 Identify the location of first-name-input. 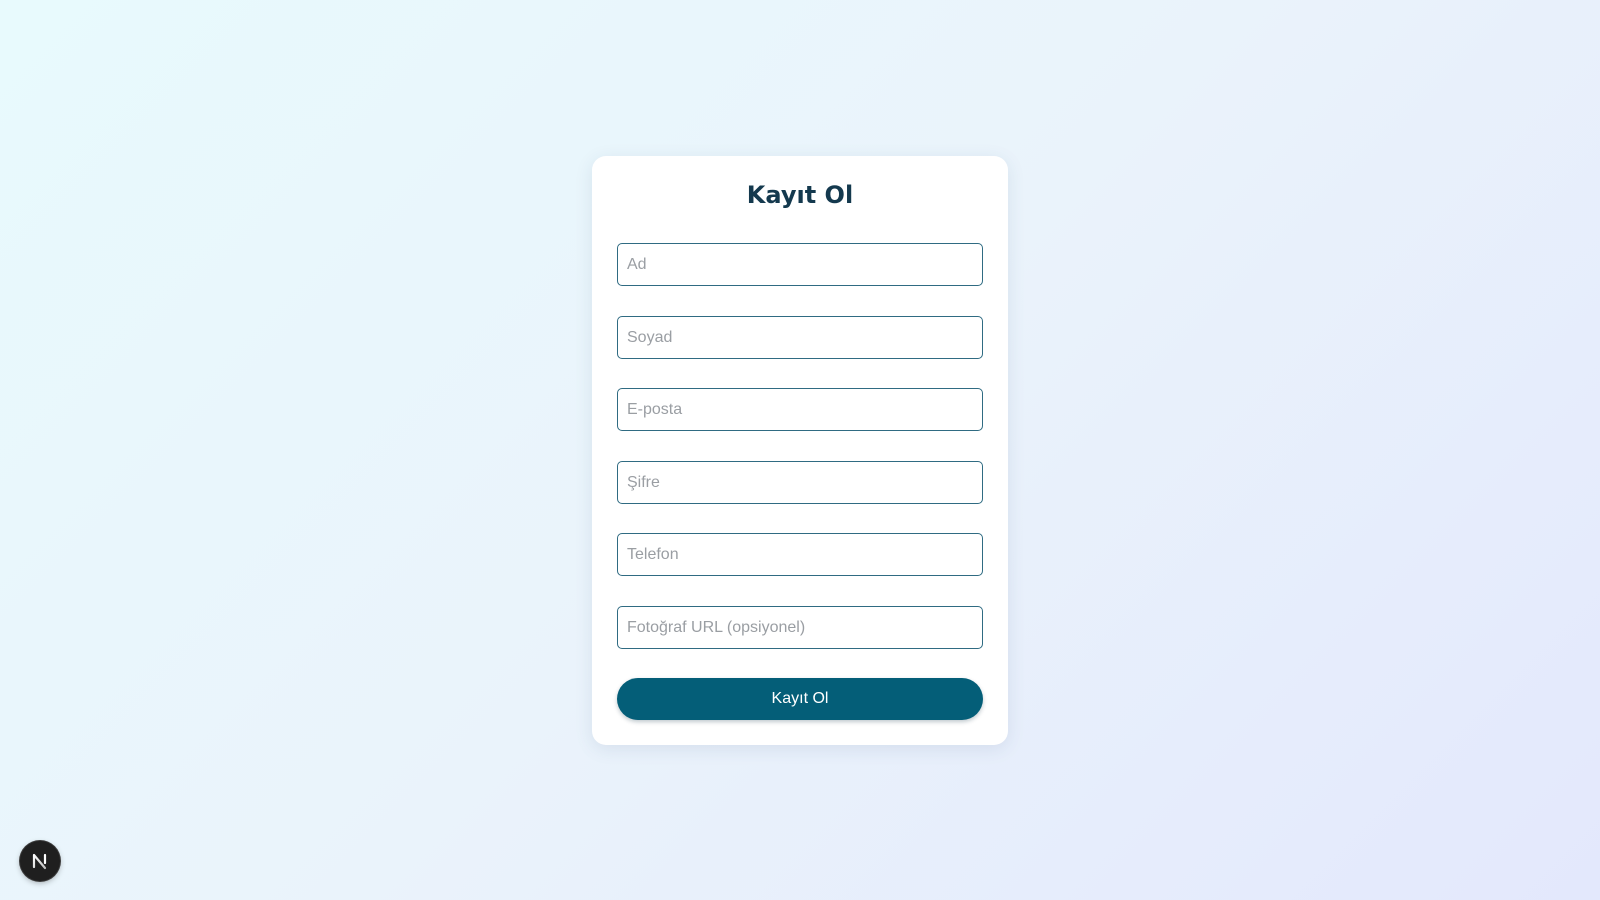
(800, 264).